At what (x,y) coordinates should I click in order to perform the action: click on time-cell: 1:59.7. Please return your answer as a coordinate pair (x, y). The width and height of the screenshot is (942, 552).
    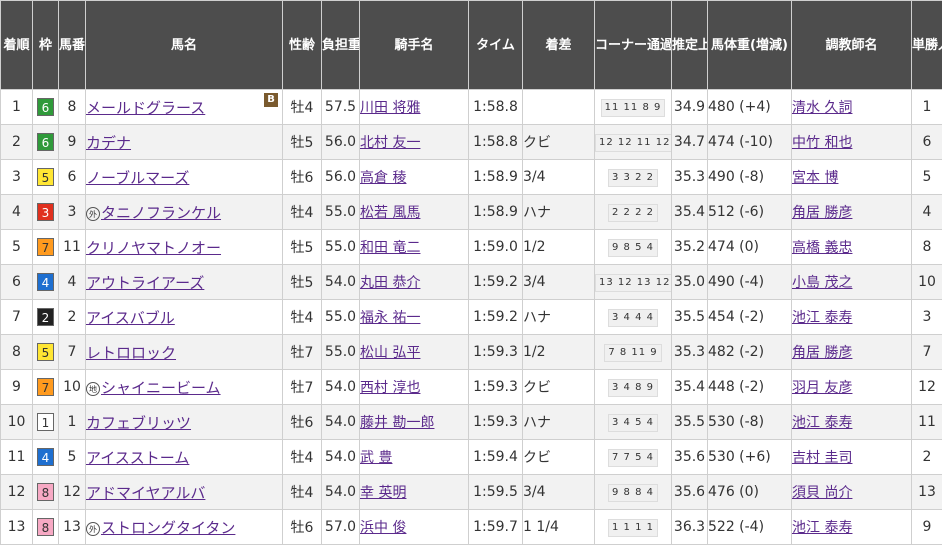
    Looking at the image, I should click on (495, 527).